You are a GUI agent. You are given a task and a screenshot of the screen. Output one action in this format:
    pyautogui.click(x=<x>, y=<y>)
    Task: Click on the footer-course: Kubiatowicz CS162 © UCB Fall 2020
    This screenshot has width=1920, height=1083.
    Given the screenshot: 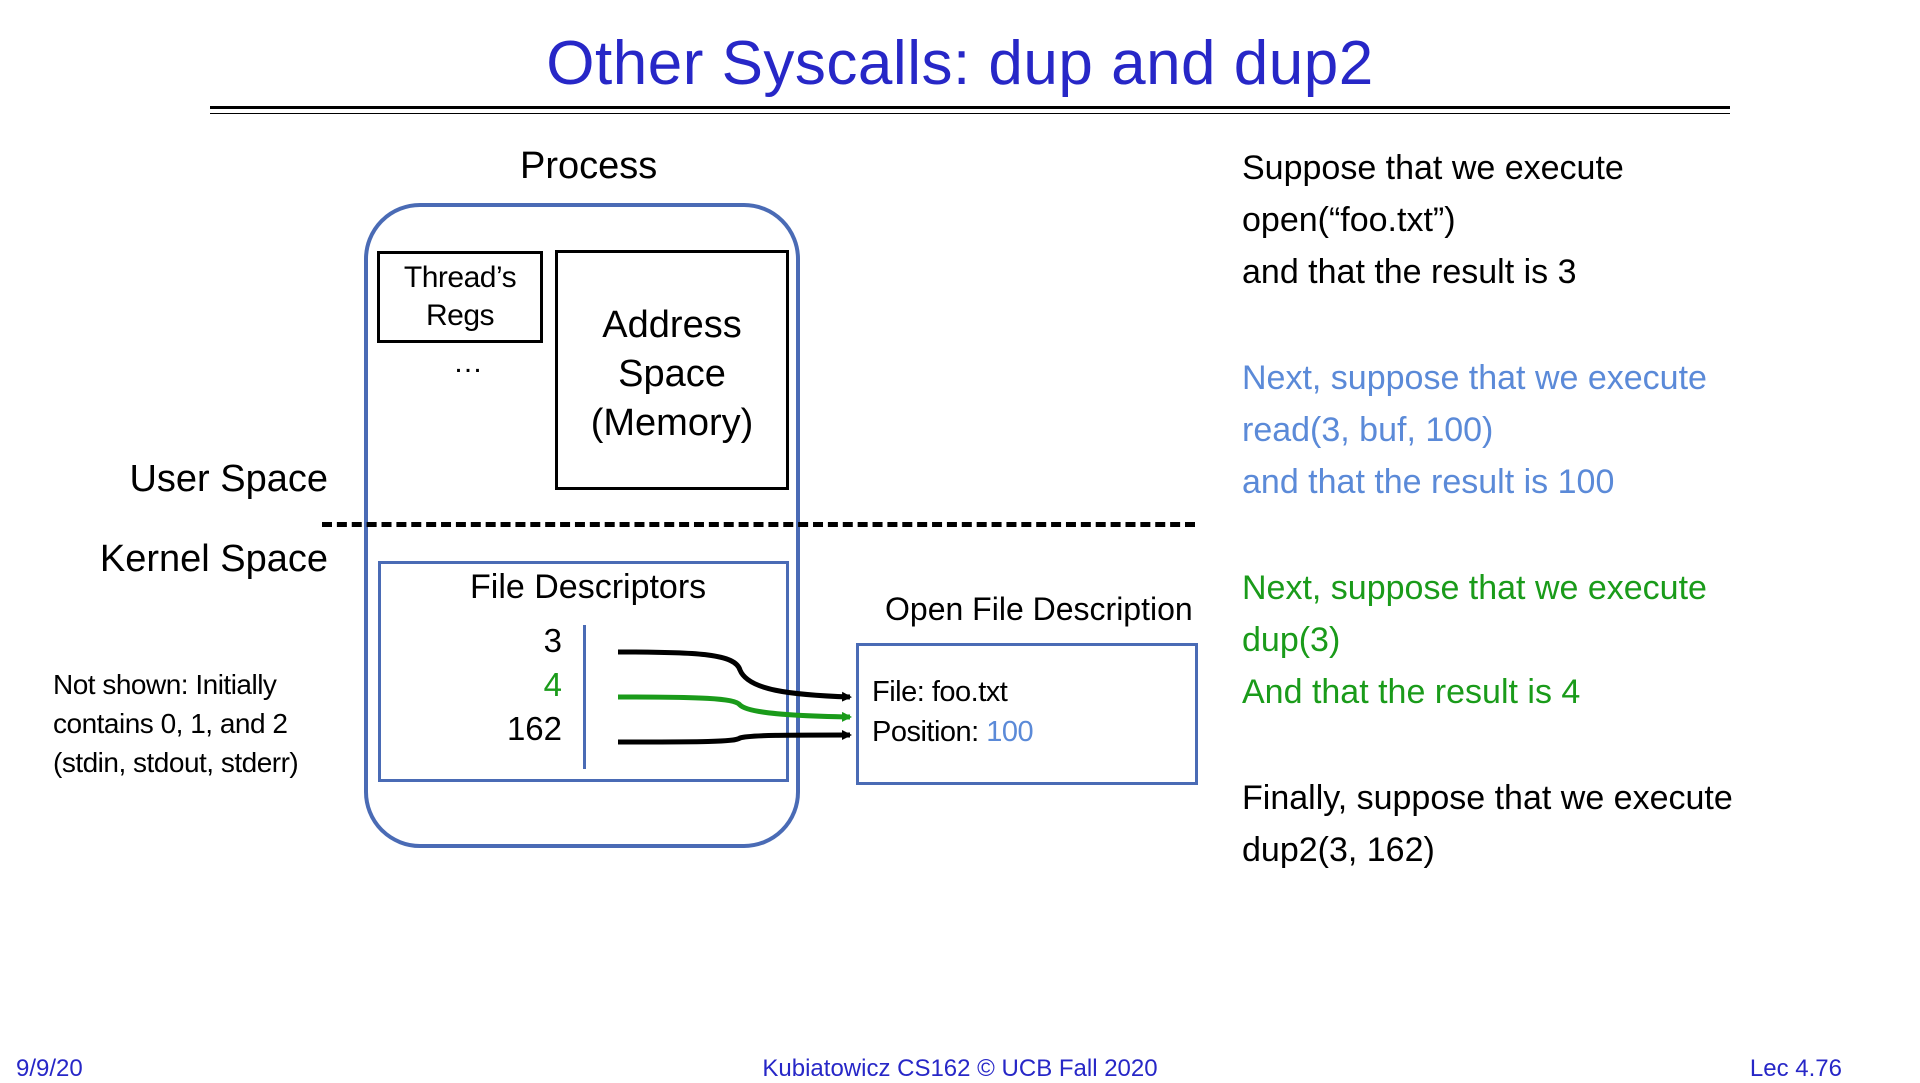 What is the action you would take?
    pyautogui.click(x=960, y=1068)
    